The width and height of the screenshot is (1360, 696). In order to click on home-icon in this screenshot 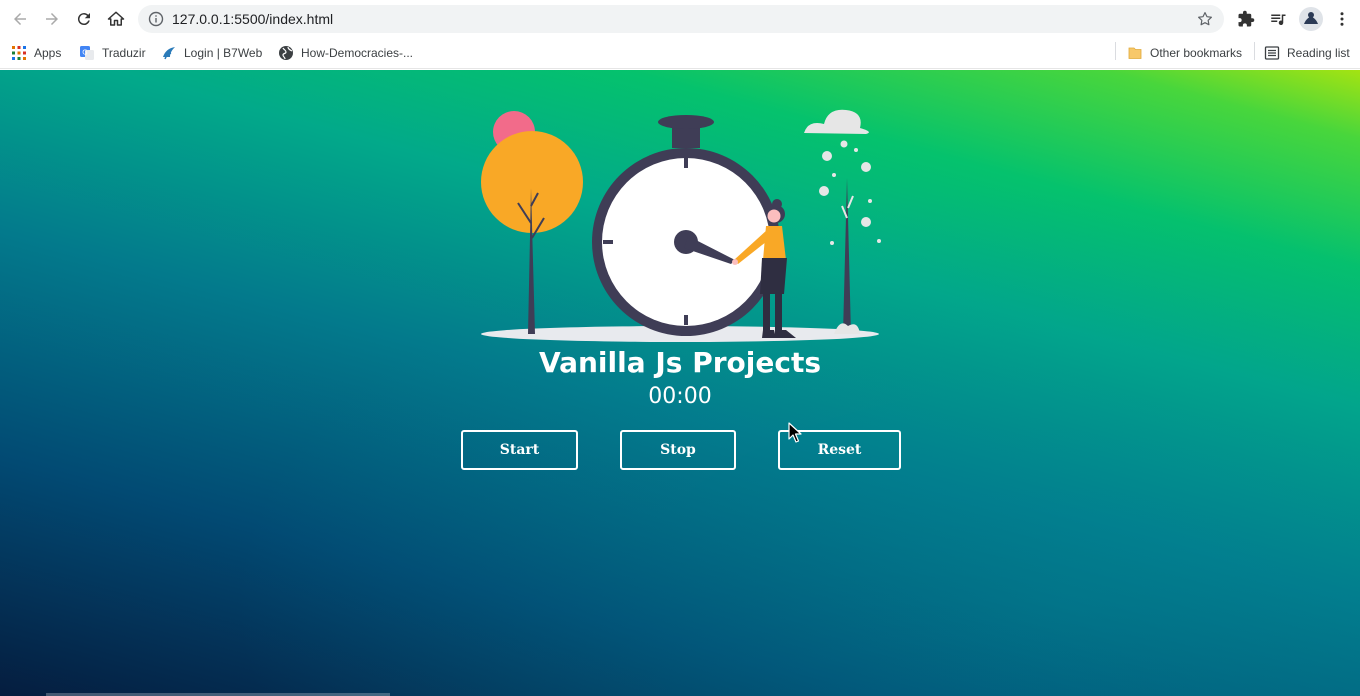, I will do `click(116, 19)`.